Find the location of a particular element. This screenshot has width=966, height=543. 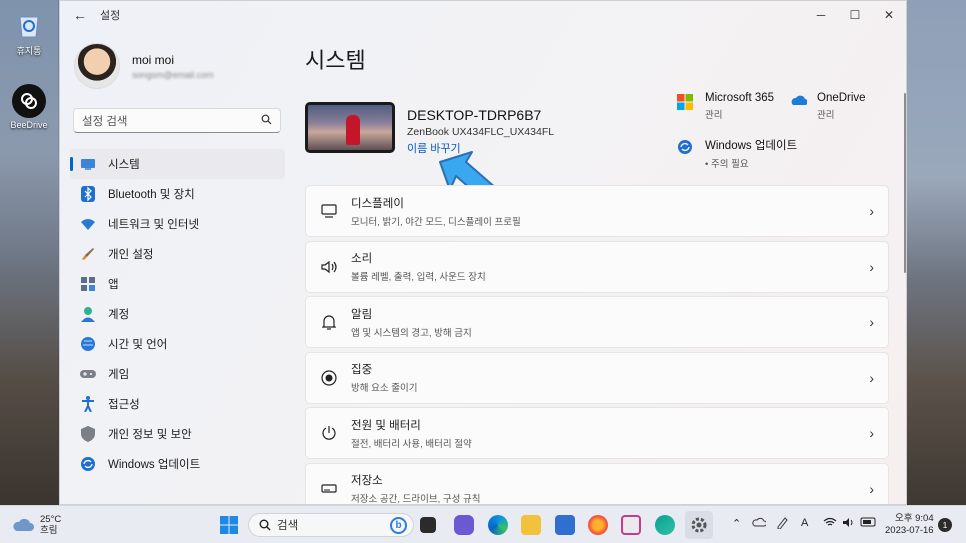

desktop-icon-beedrive: BeeDrive is located at coordinates (29, 107).